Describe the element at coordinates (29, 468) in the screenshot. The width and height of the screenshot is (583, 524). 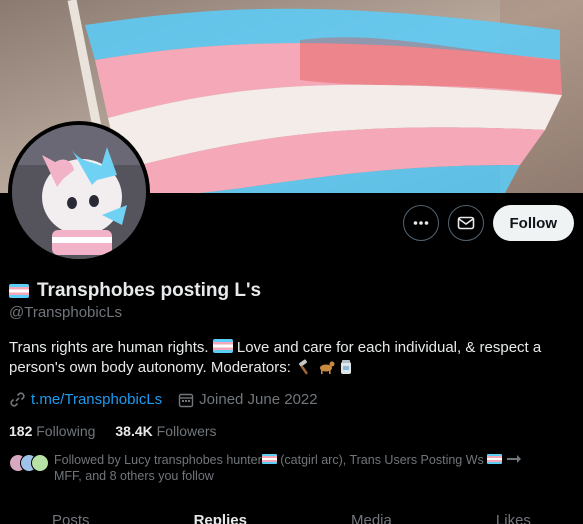
I see `followed-by-avatars` at that location.